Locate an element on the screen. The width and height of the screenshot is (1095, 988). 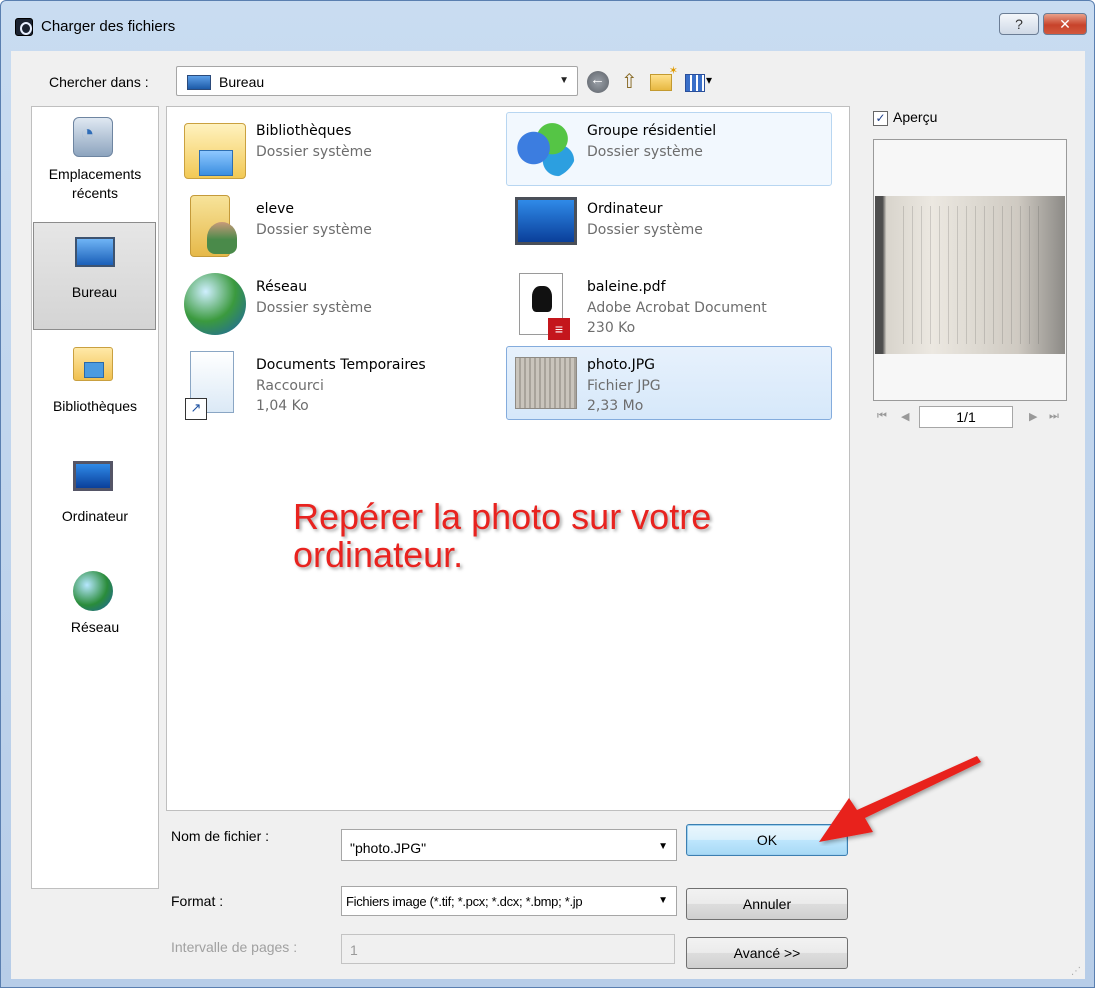
preview-pager: ⏮ ◀ 1/1 ▶ ⏭ is located at coordinates (970, 418).